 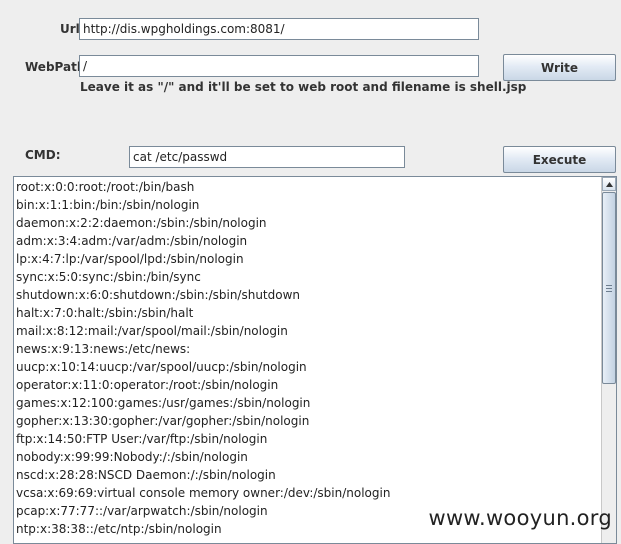 What do you see at coordinates (108, 277) in the screenshot?
I see `output-line: sync:x:5:0:sync:/sbin:/bin/sync` at bounding box center [108, 277].